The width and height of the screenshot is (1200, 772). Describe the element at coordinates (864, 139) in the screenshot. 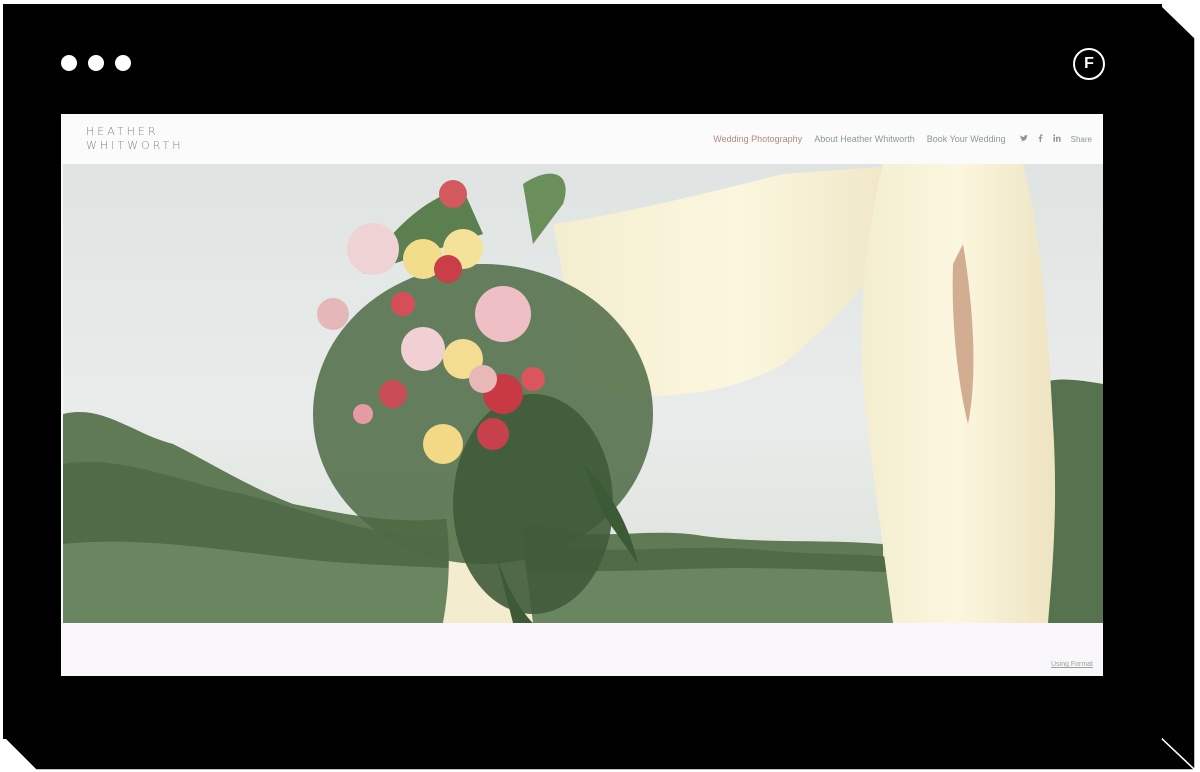

I see `nav-about: About Heather Whitworth` at that location.